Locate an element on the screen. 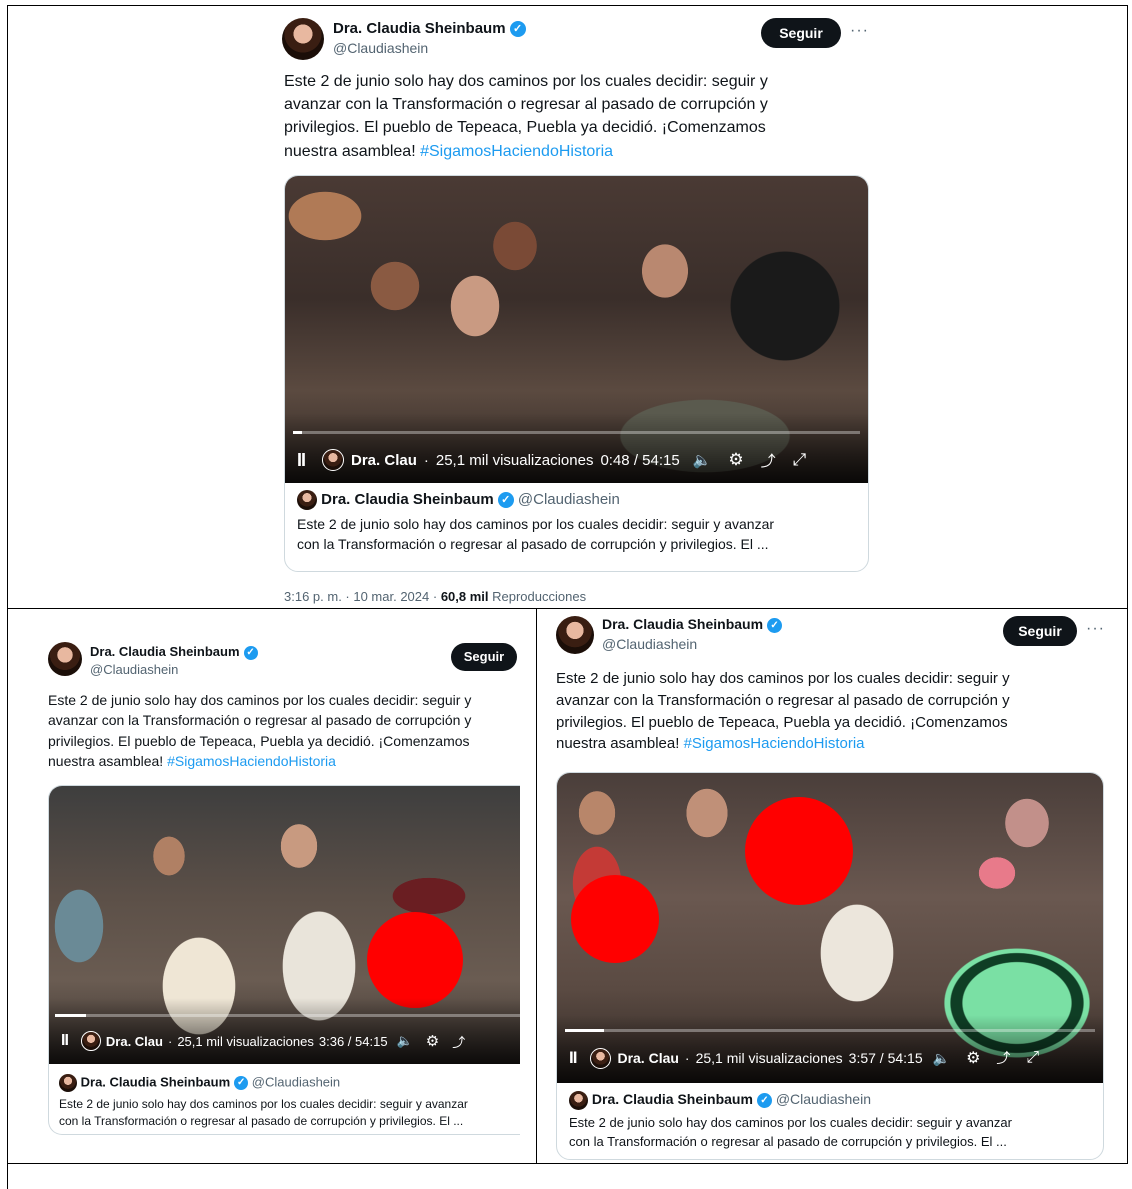 The width and height of the screenshot is (1132, 1189). tweet-timestamp: 3:16 p. m. · 10 mar. 2024 · is located at coordinates (362, 596).